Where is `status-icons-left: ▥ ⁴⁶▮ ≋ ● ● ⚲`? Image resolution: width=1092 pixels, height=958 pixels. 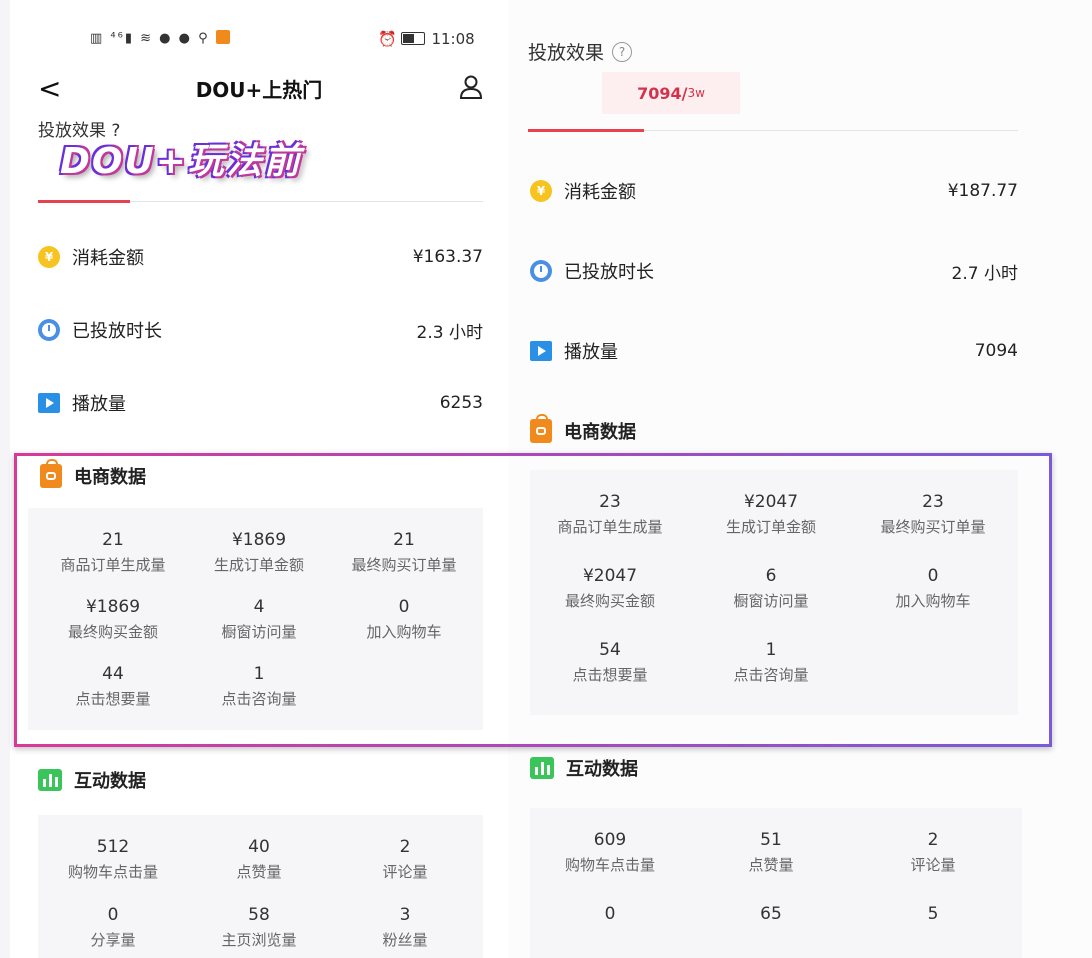 status-icons-left: ▥ ⁴⁶▮ ≋ ● ● ⚲ is located at coordinates (160, 38).